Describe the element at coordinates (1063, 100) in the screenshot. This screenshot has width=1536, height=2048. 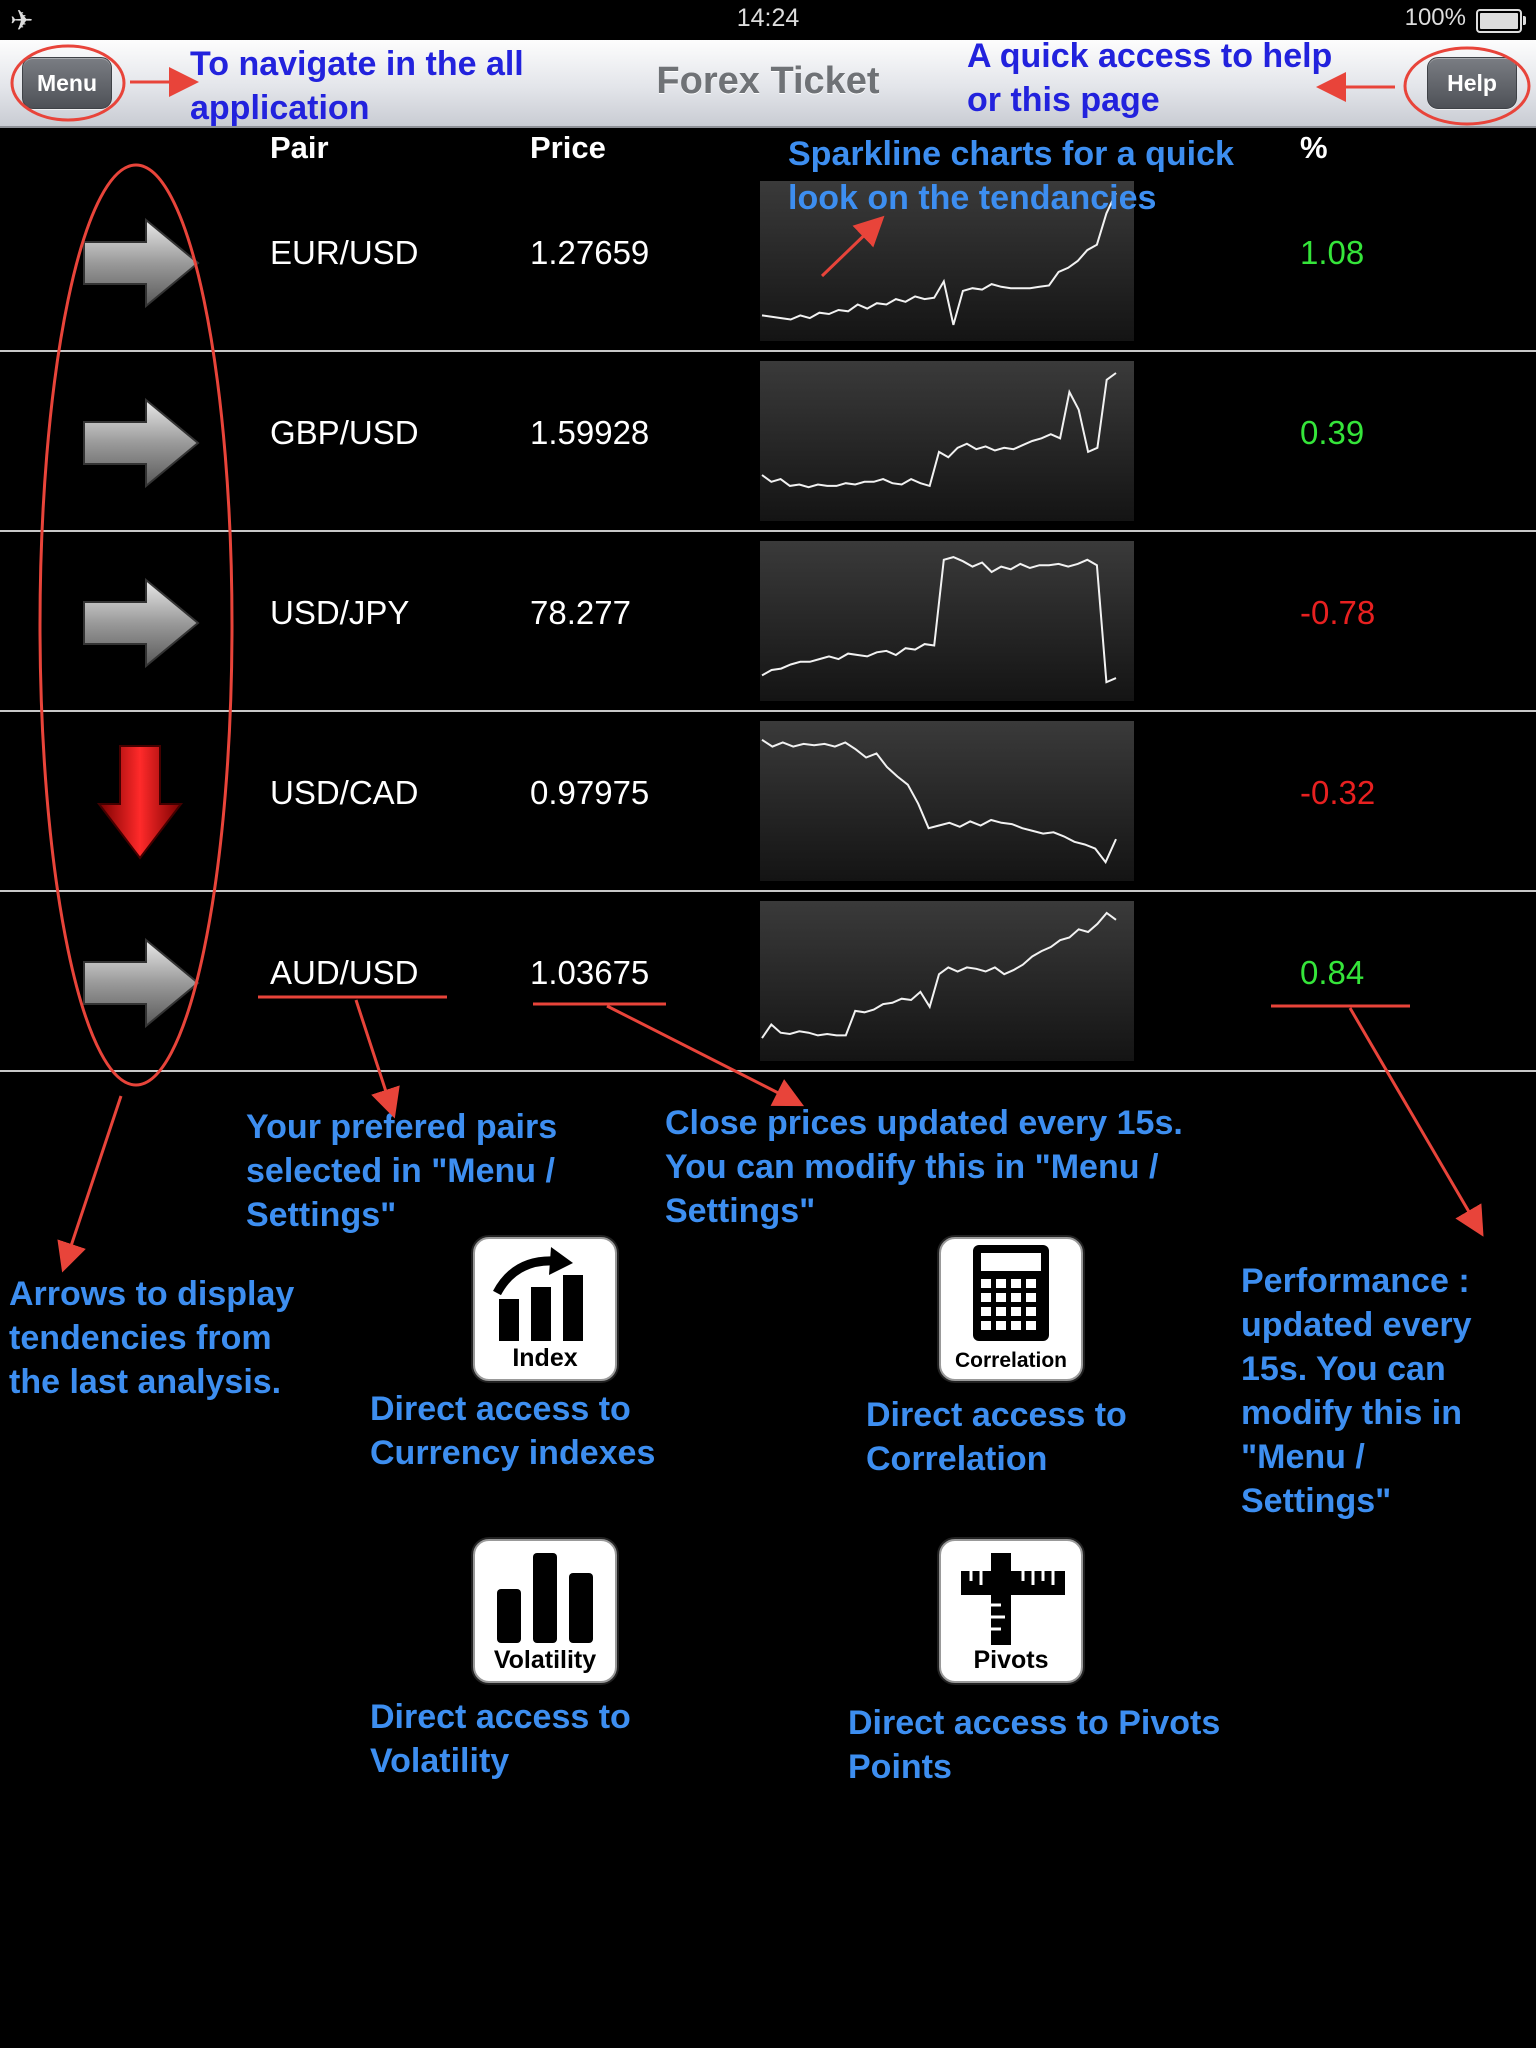
I see `annotation-line: or this page` at that location.